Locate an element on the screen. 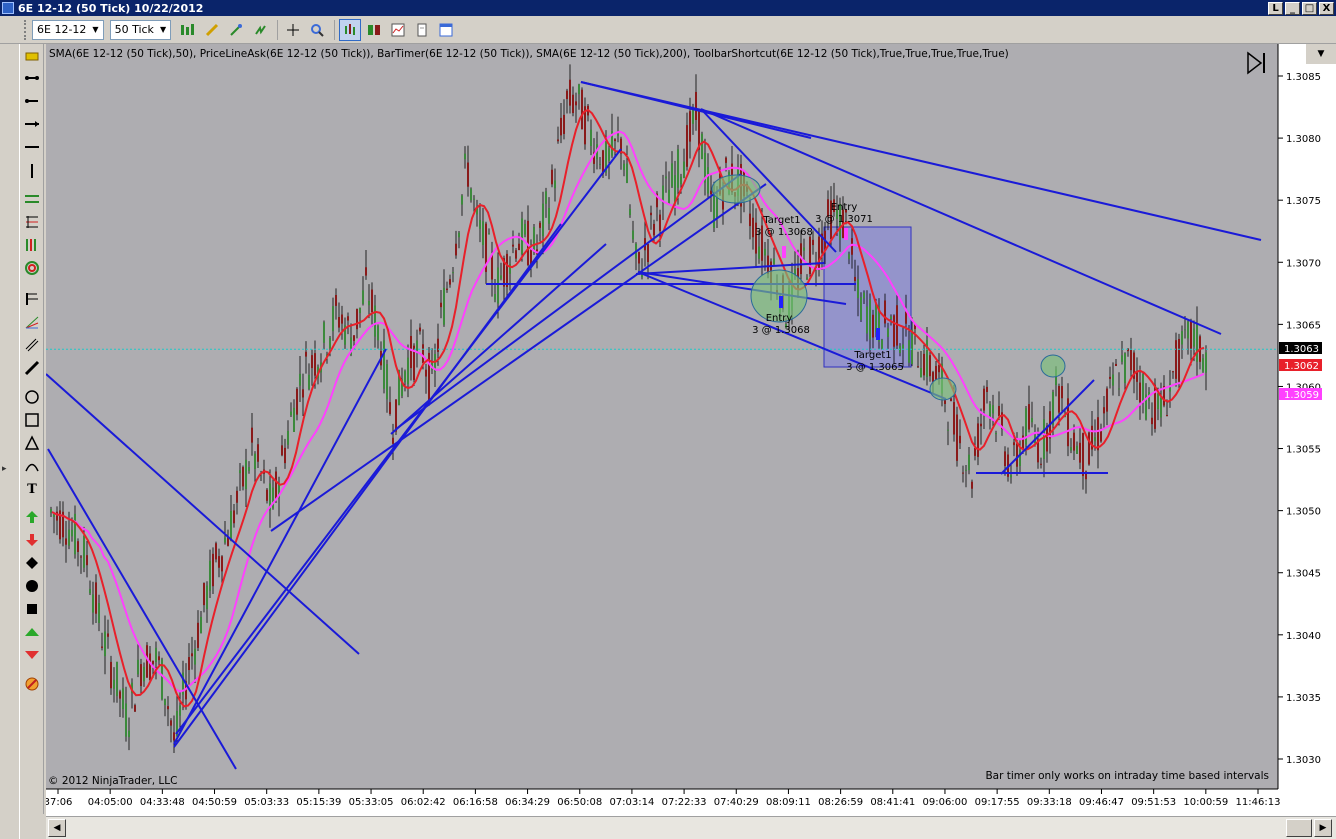  chevron-right-icon: ▸ is located at coordinates (6, 472).